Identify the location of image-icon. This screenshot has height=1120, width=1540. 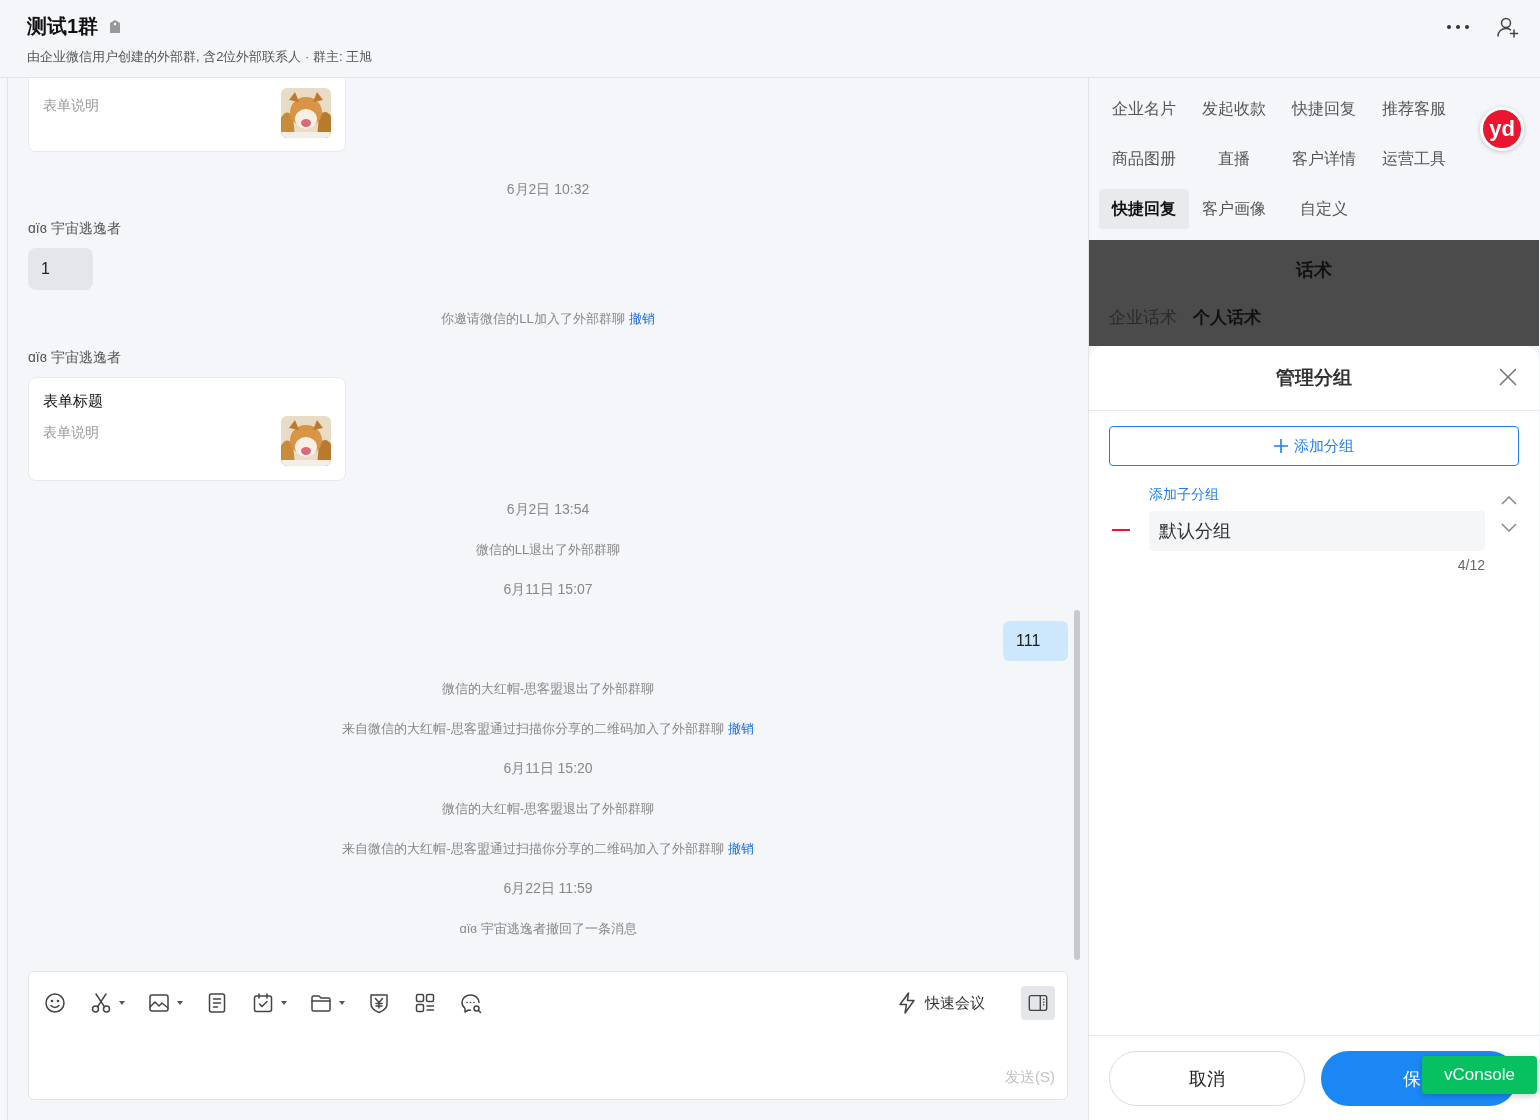
(159, 1003).